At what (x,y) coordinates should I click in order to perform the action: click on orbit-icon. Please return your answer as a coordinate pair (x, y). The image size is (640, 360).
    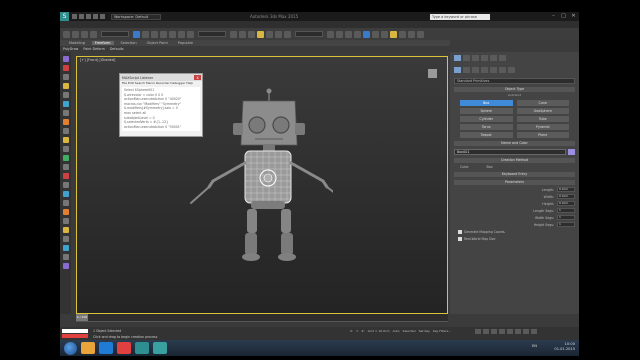
    Looking at the image, I should click on (534, 331).